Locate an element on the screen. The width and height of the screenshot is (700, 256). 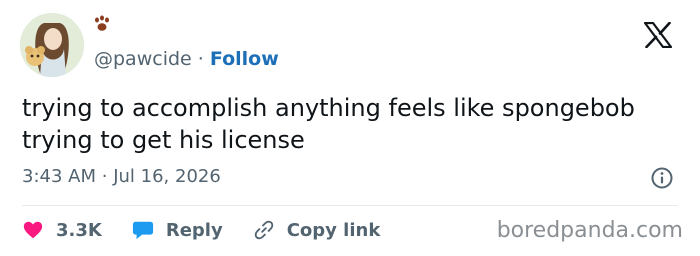
avatar is located at coordinates (52, 45).